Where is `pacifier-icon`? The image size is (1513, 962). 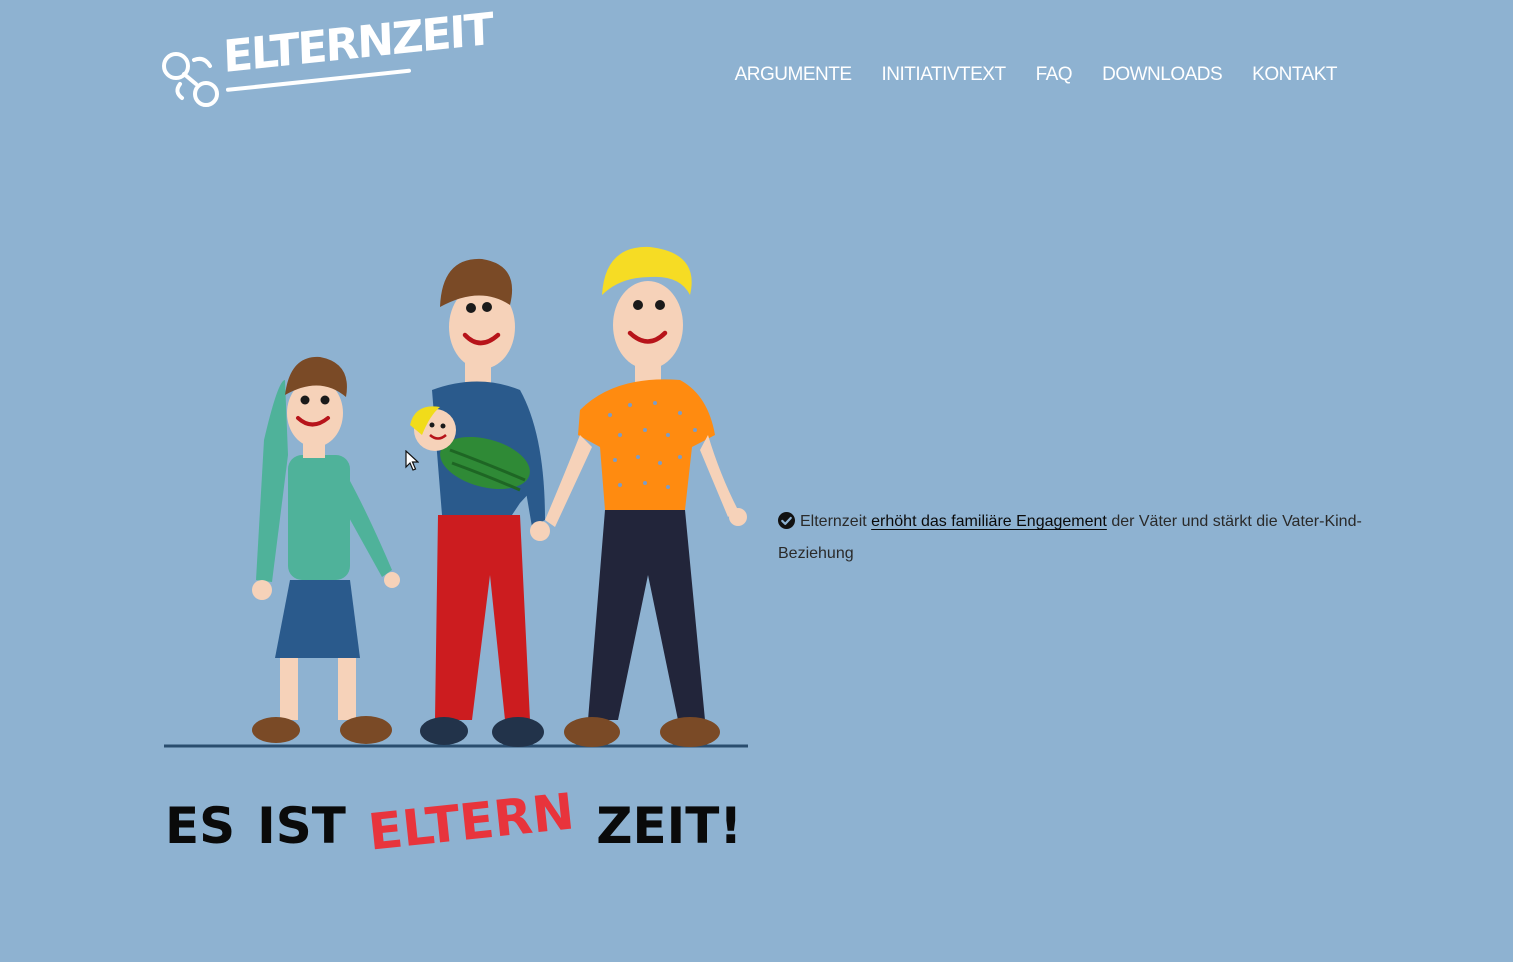 pacifier-icon is located at coordinates (190, 79).